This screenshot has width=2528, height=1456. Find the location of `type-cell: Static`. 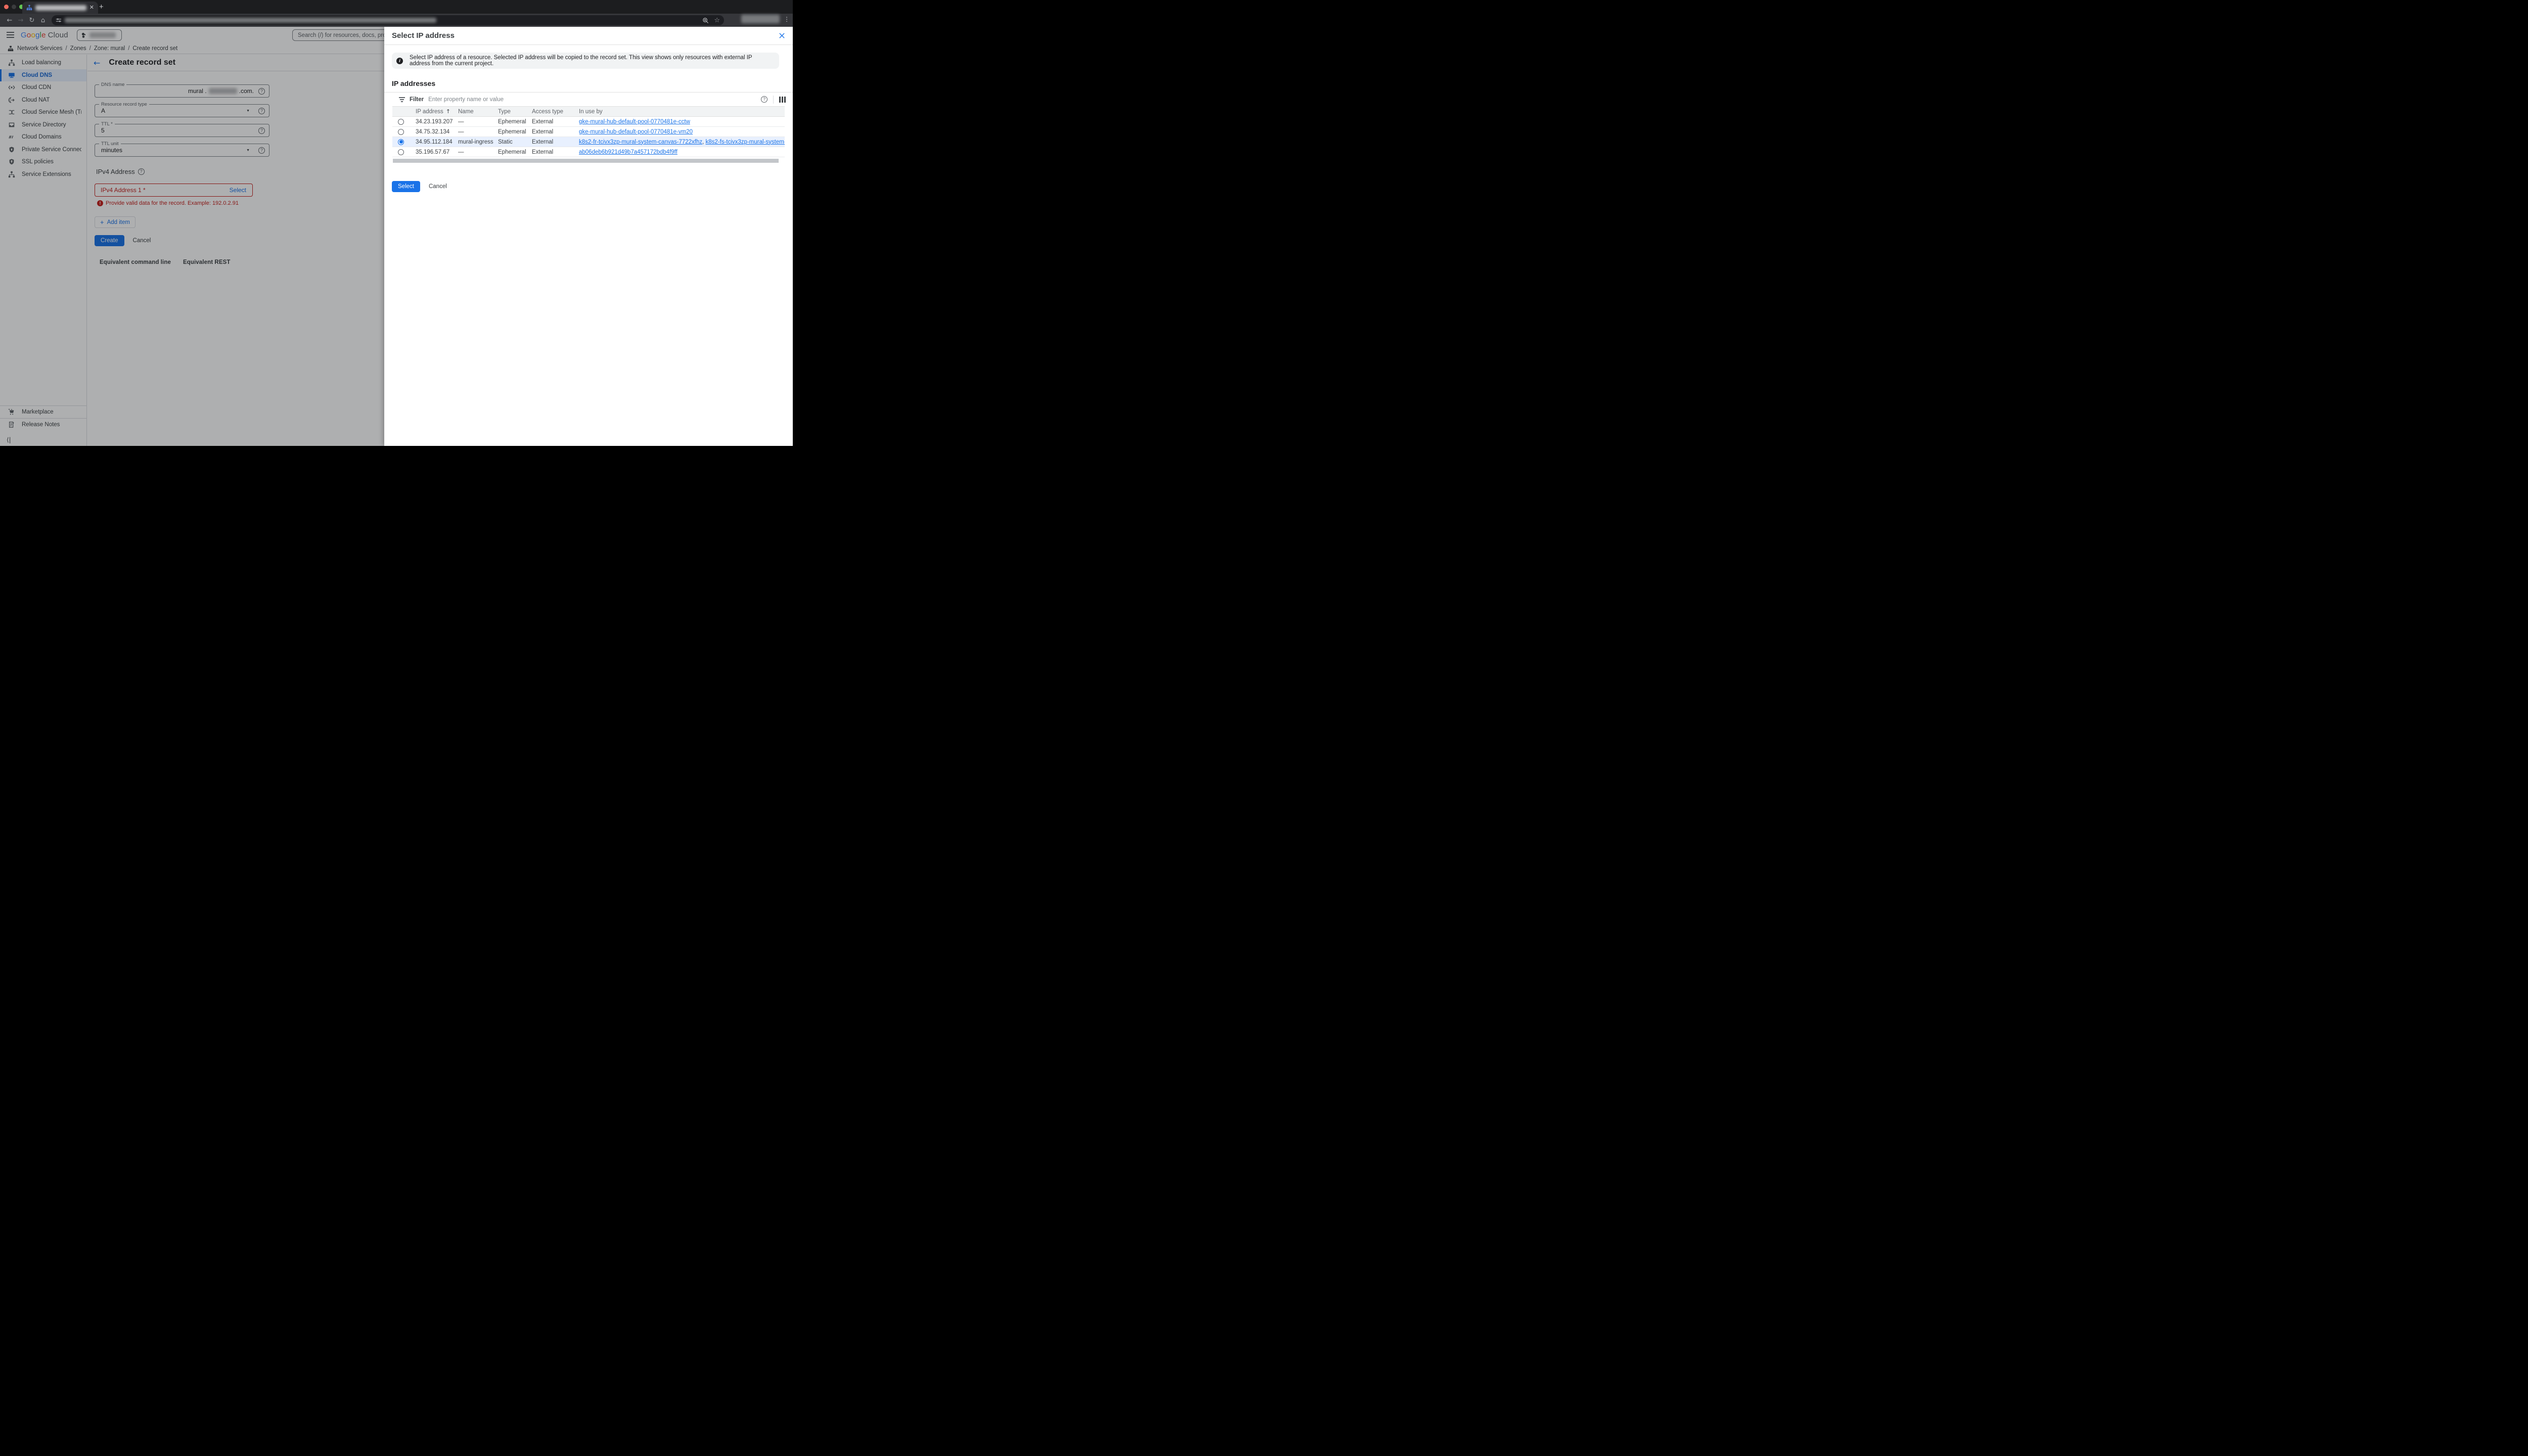

type-cell: Static is located at coordinates (506, 142).